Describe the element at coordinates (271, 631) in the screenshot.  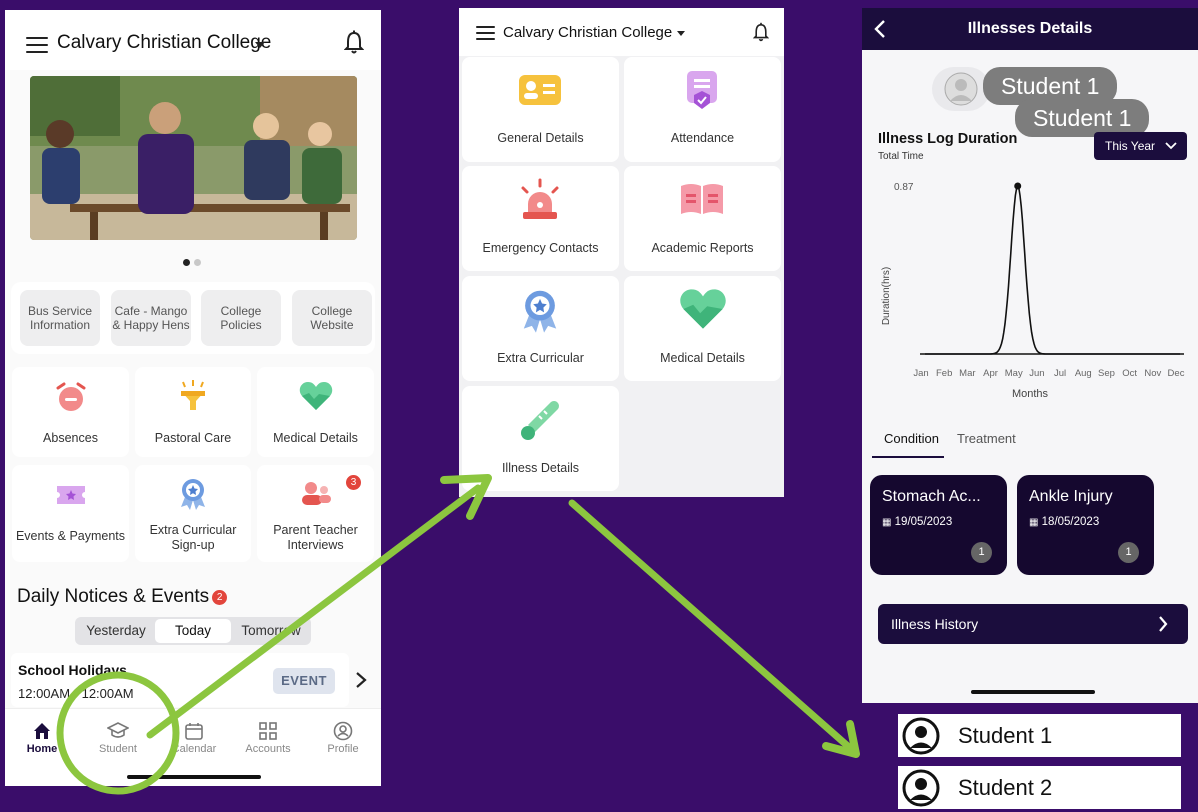
I see `segment-tomorrow: Tomorrow` at that location.